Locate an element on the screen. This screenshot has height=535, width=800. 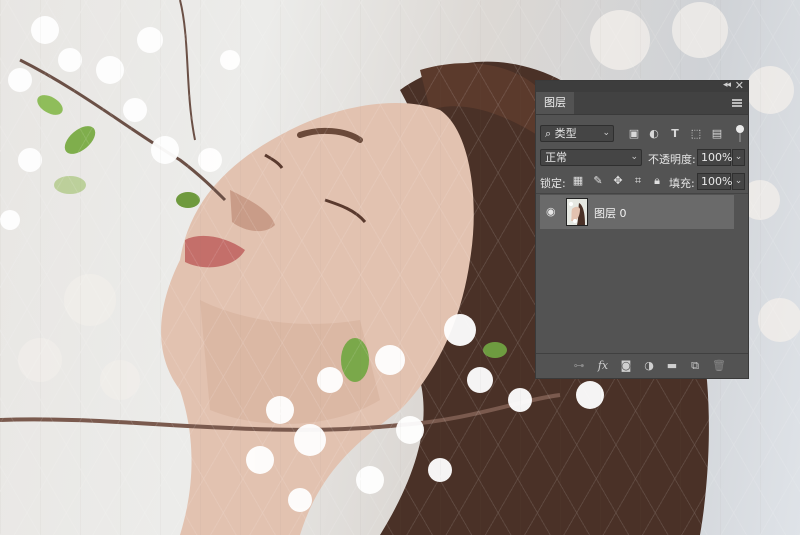
layer-thumbnail is located at coordinates (577, 212).